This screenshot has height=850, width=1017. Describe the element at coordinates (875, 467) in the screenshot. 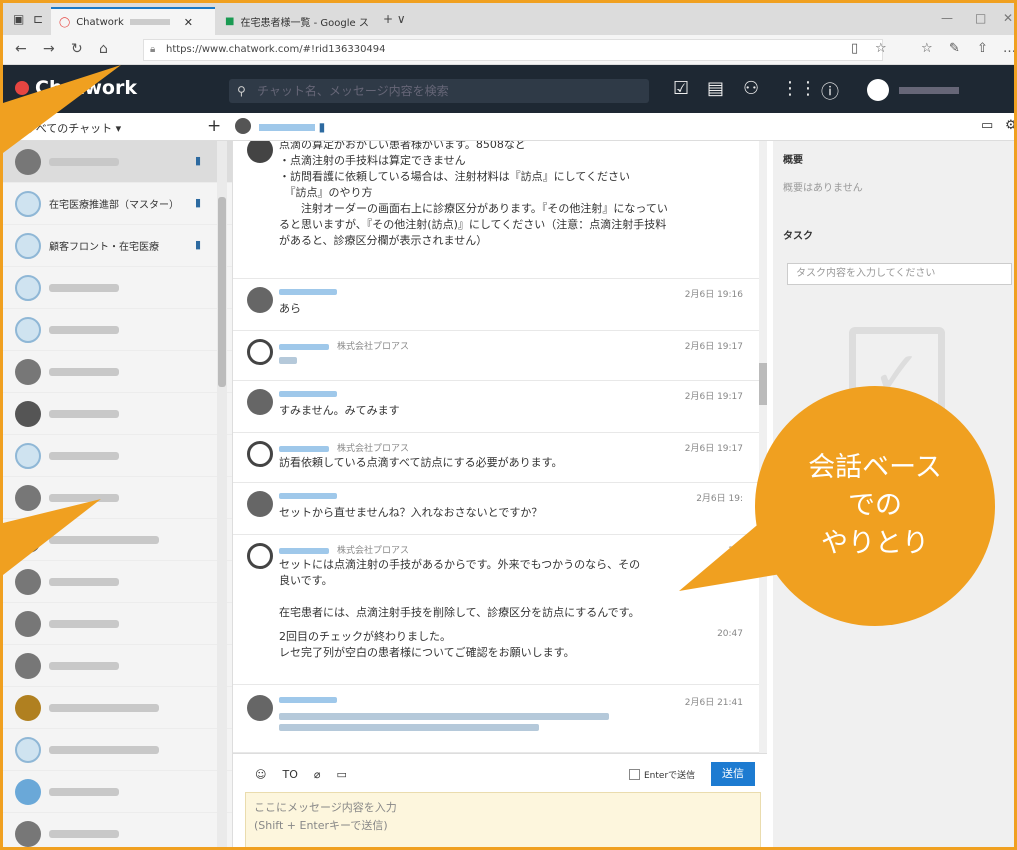

I see `callout-line-1: 会話ベース` at that location.